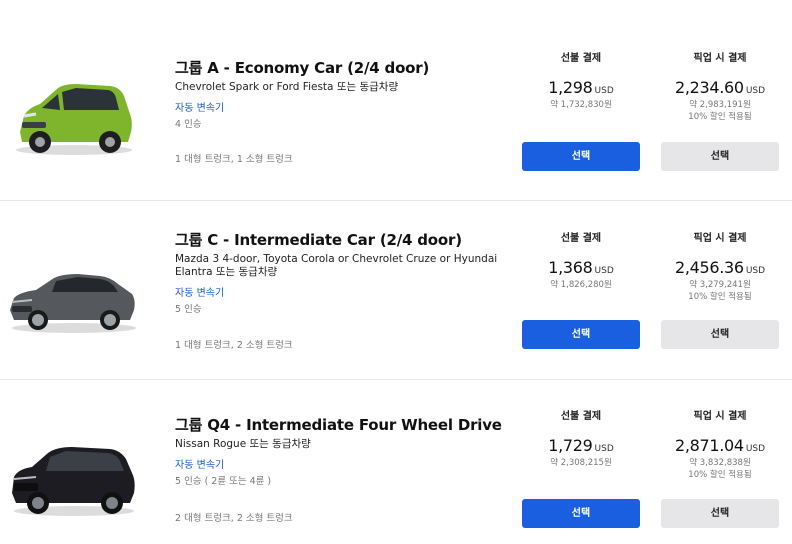 The image size is (792, 544). Describe the element at coordinates (720, 463) in the screenshot. I see `krw-approx: 약 3,832,838원` at that location.